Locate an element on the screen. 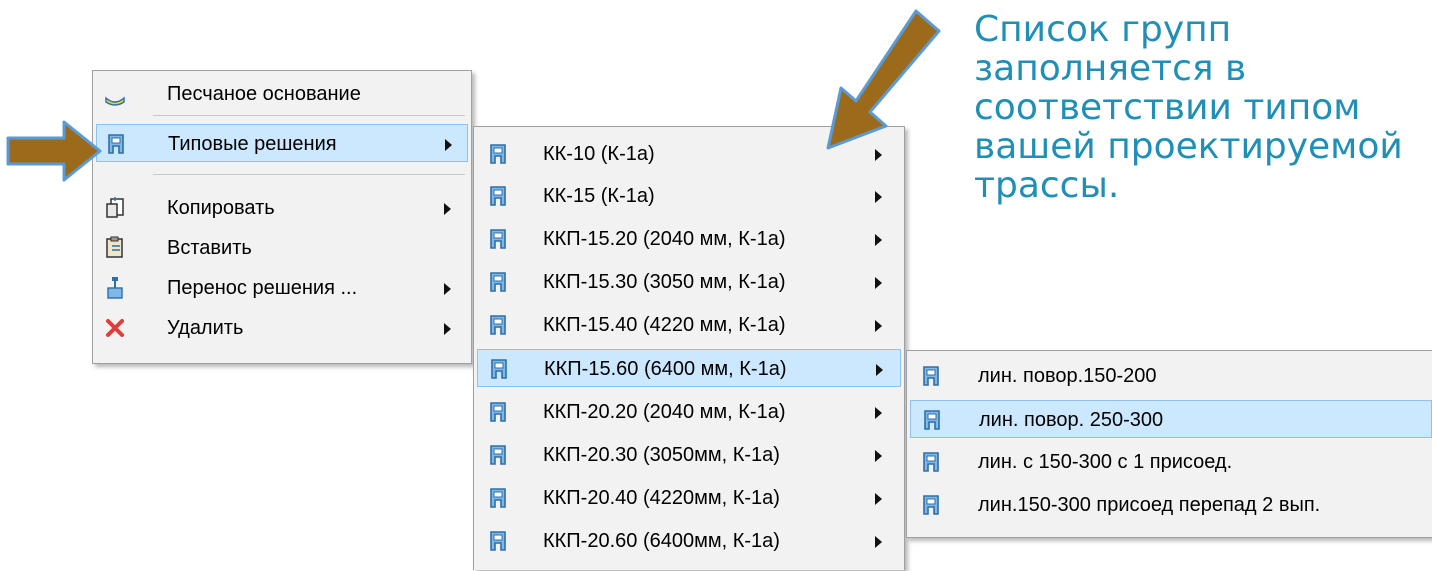 Image resolution: width=1432 pixels, height=571 pixels. menu-item-label: ККП-15.40 (4220 мм, К-1а) is located at coordinates (664, 325).